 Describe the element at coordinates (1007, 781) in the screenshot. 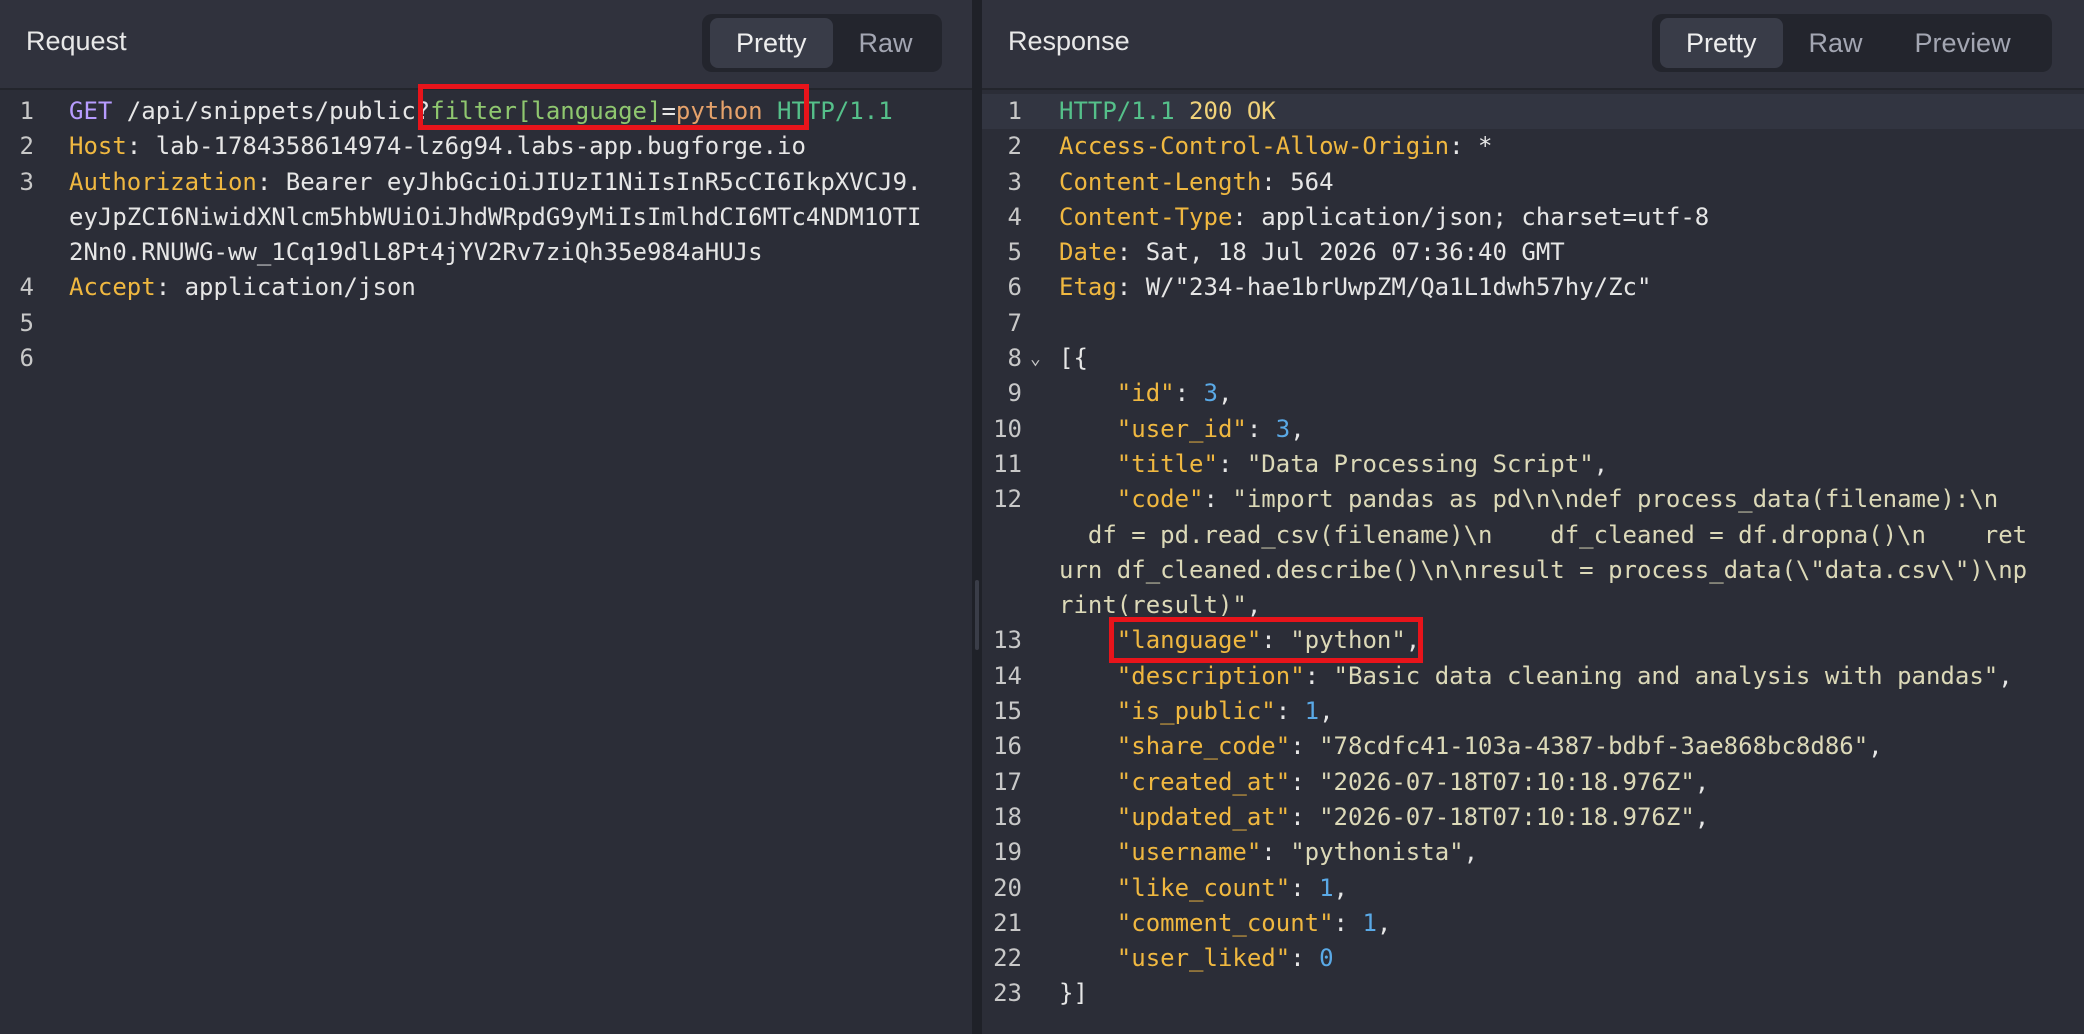

I see `line-number: 17` at that location.